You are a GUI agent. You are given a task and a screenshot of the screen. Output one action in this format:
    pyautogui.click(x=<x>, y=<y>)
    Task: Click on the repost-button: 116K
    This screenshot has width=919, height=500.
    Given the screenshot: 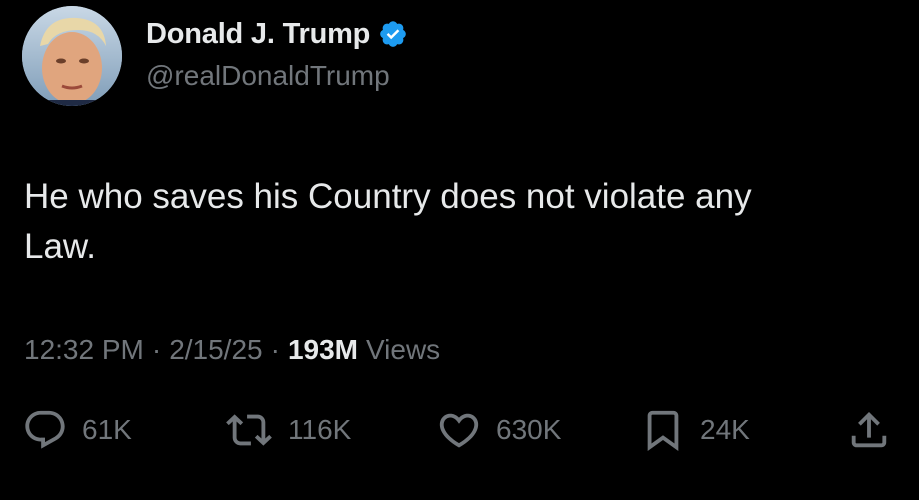 What is the action you would take?
    pyautogui.click(x=287, y=430)
    